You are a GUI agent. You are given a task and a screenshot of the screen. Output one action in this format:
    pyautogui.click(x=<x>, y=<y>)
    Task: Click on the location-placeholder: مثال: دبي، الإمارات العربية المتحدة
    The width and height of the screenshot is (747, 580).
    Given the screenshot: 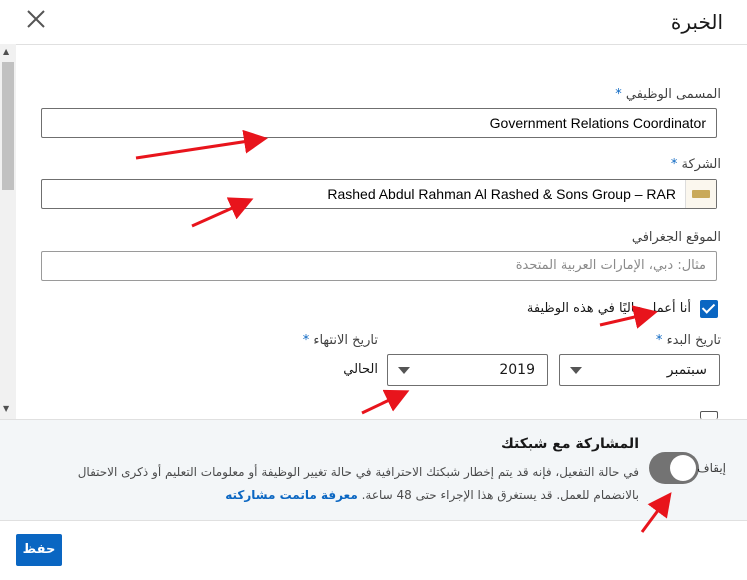 What is the action you would take?
    pyautogui.click(x=610, y=265)
    